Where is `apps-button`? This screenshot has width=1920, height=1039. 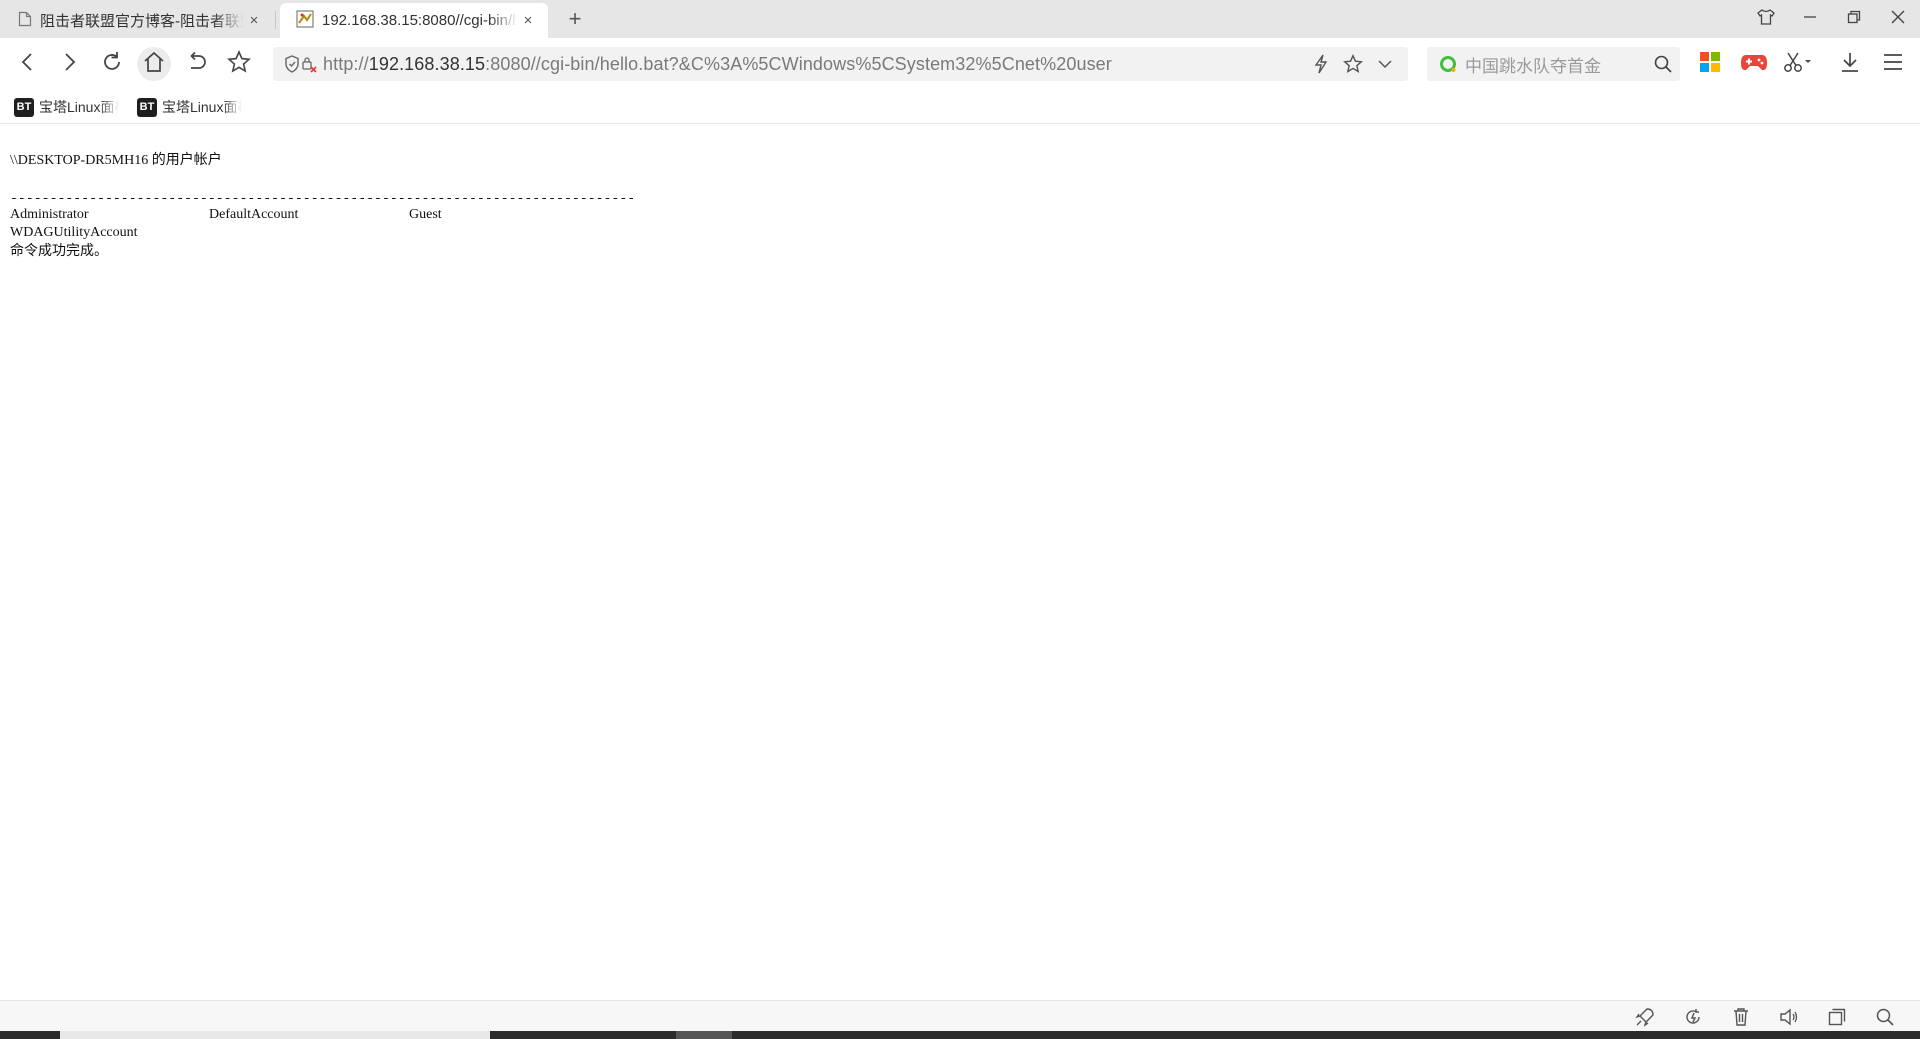
apps-button is located at coordinates (1710, 64).